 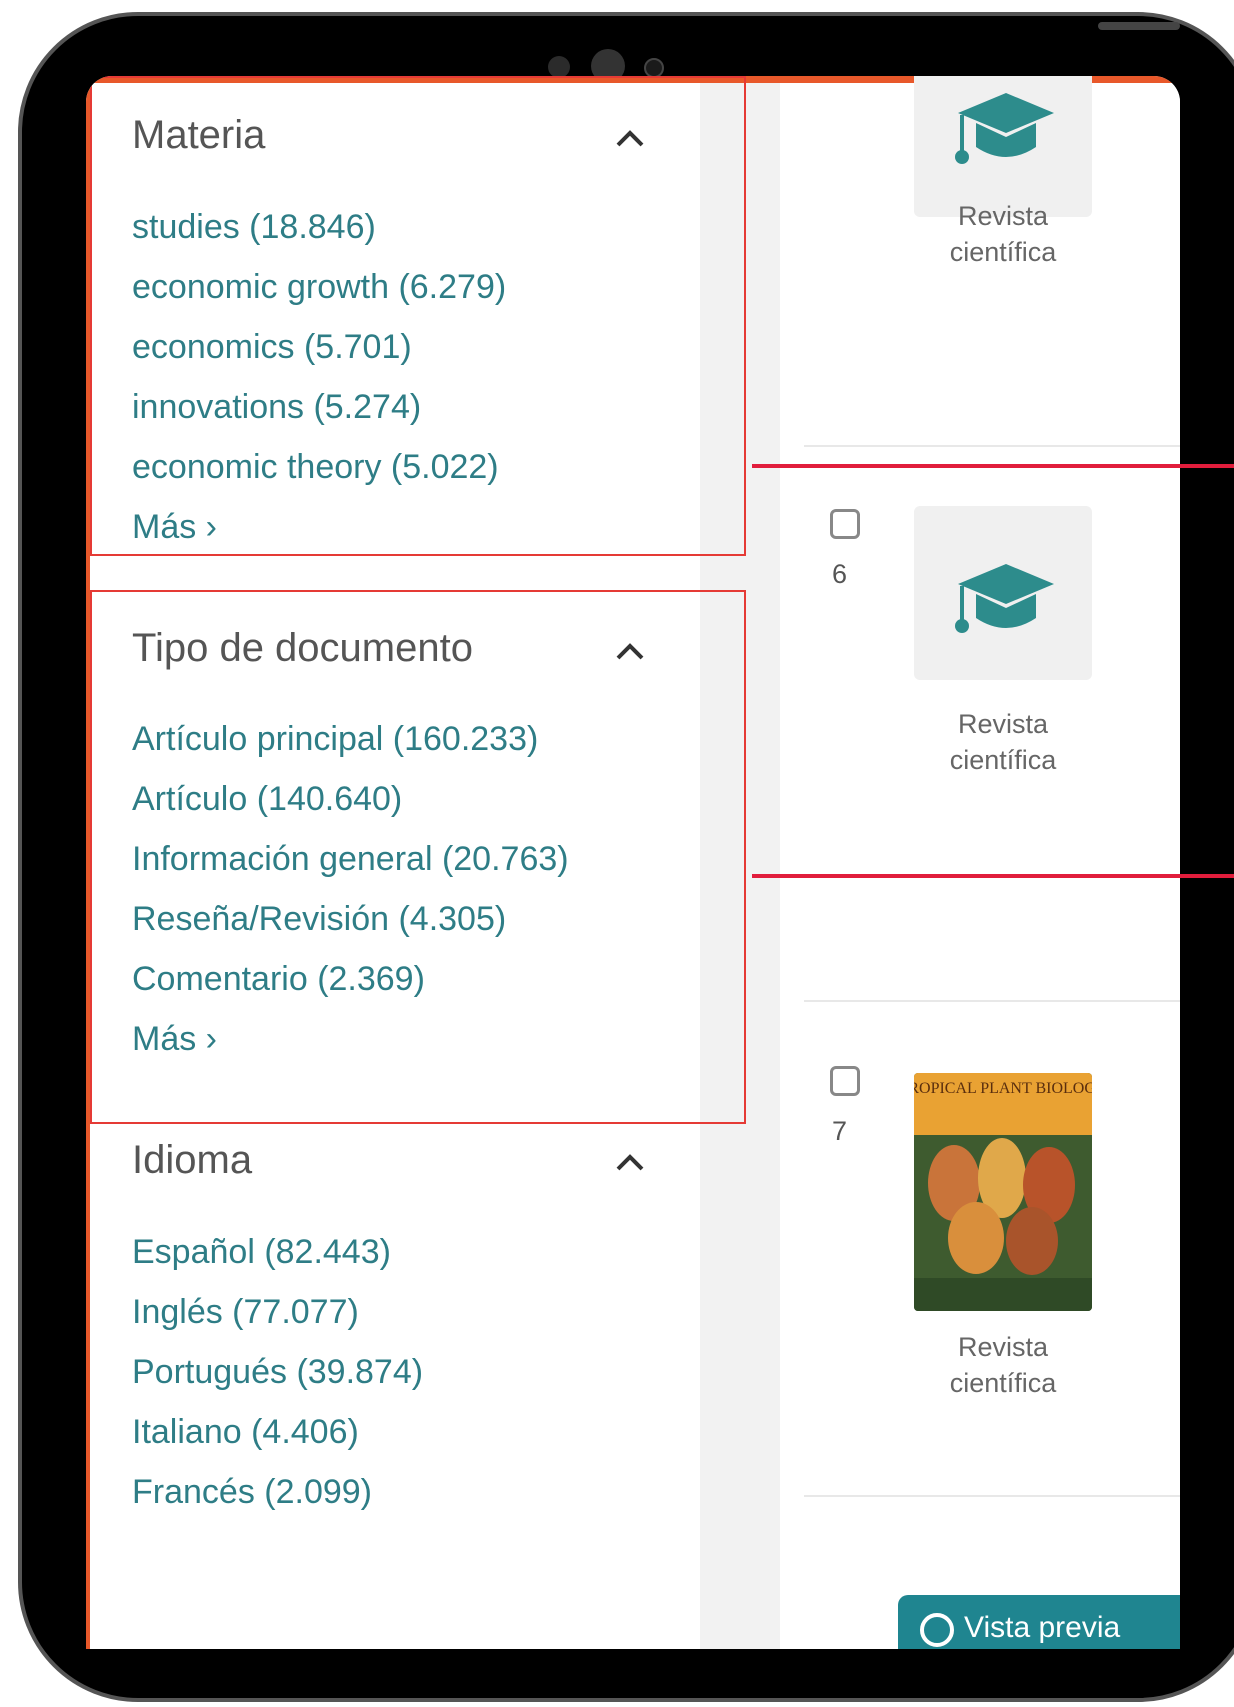 I want to click on facet-item: Italiano (4.406), so click(x=245, y=1432).